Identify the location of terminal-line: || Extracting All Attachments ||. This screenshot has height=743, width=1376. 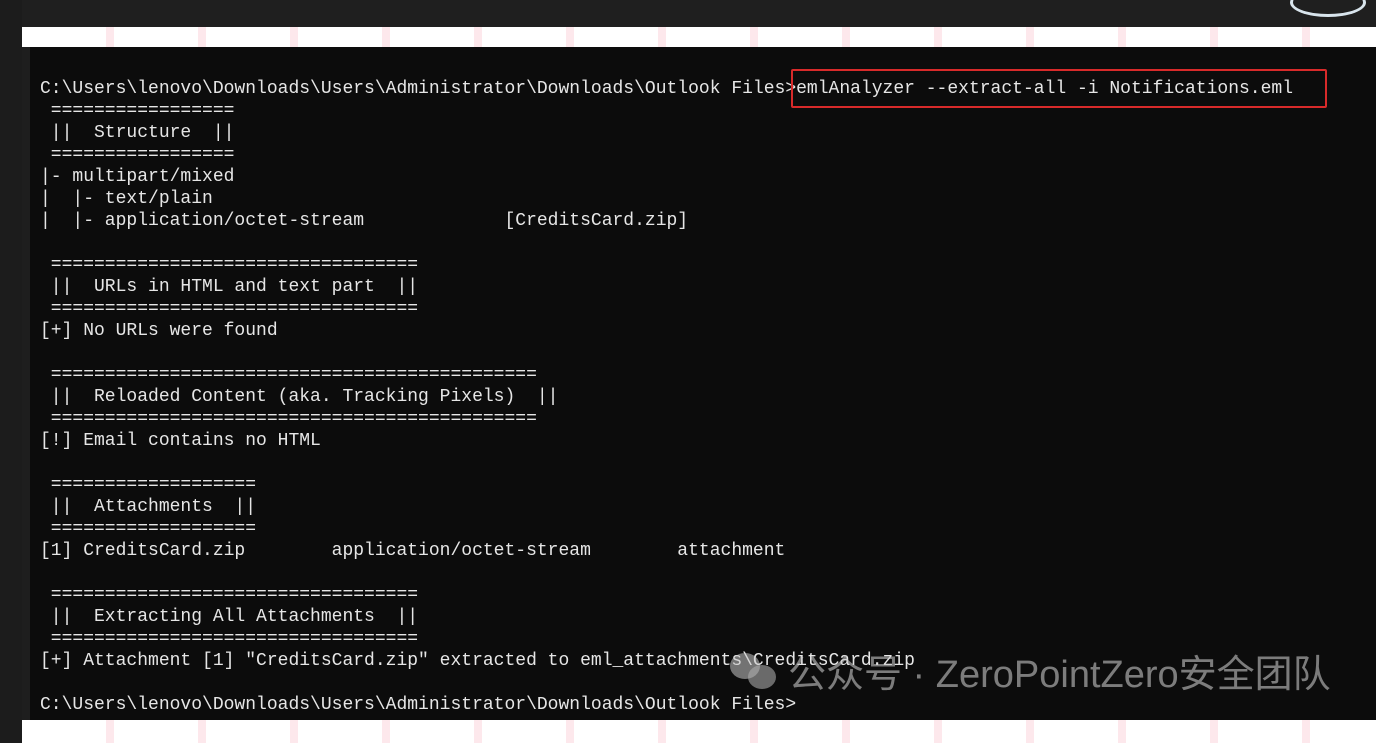
(229, 617).